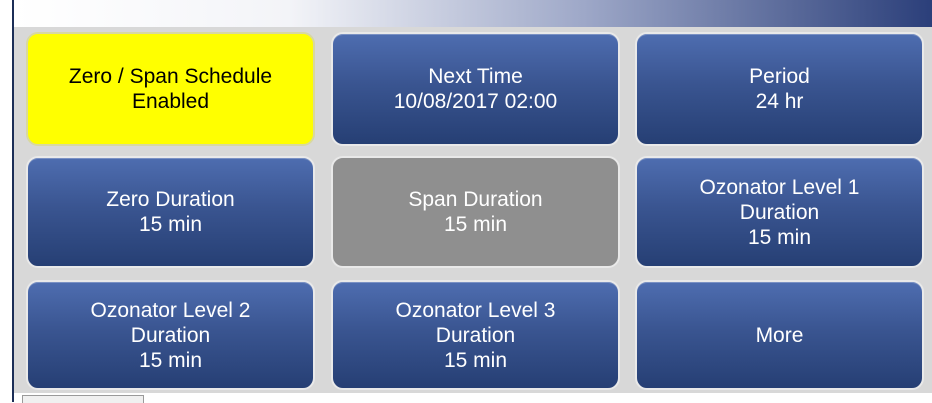 Image resolution: width=932 pixels, height=403 pixels. I want to click on zero-span-schedule-value: Enabled, so click(170, 101).